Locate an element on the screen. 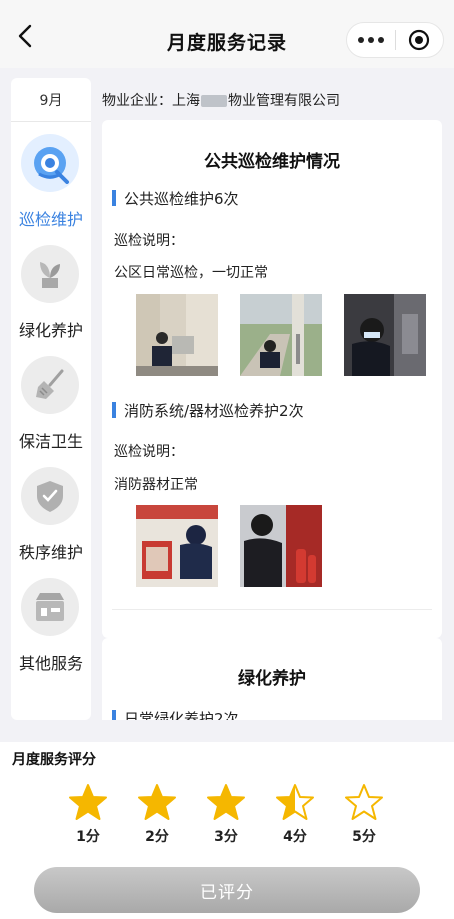  section-heading: 日常绿化养护2次 is located at coordinates (175, 714).